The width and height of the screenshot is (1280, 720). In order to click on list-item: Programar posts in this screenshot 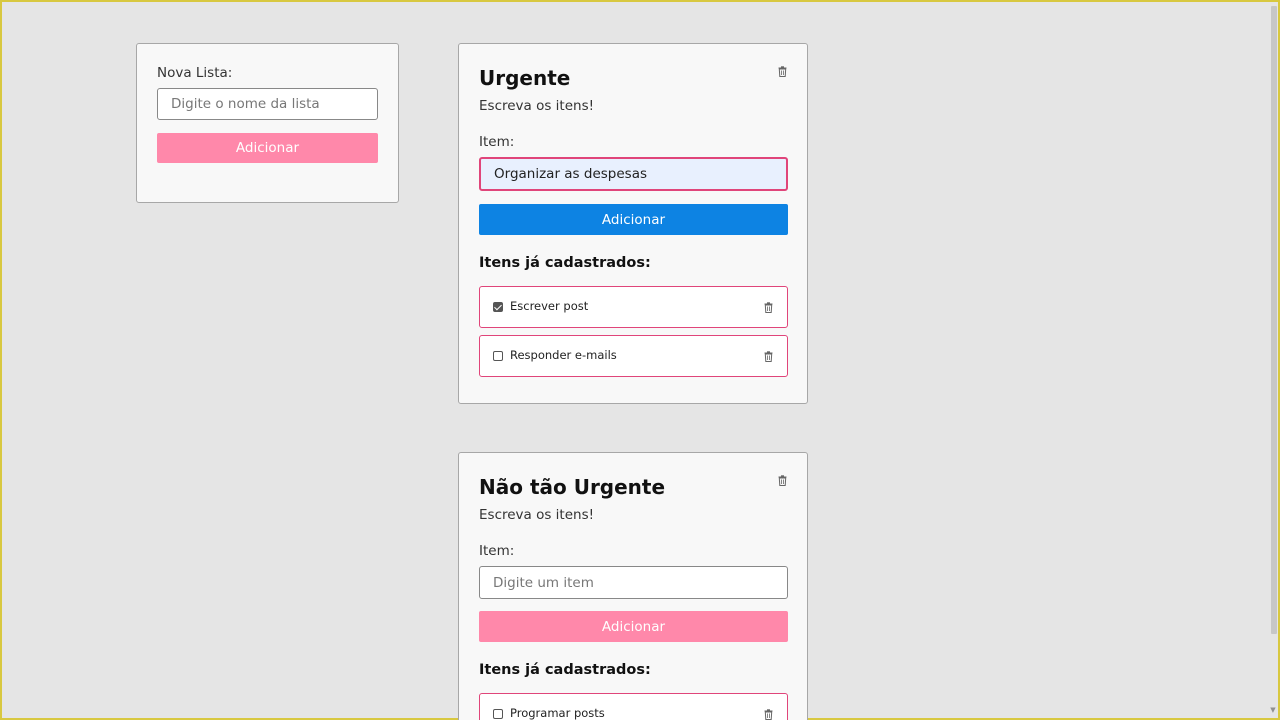, I will do `click(633, 706)`.